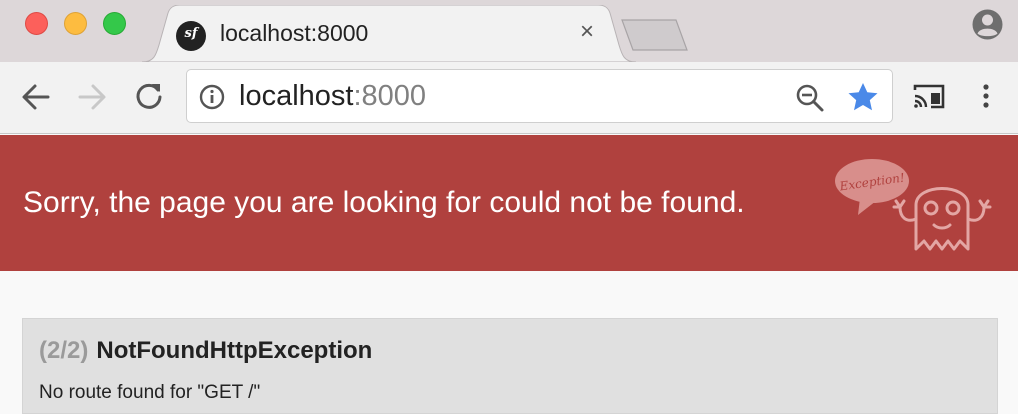 This screenshot has height=414, width=1018. Describe the element at coordinates (75, 23) in the screenshot. I see `minimize-window-button` at that location.